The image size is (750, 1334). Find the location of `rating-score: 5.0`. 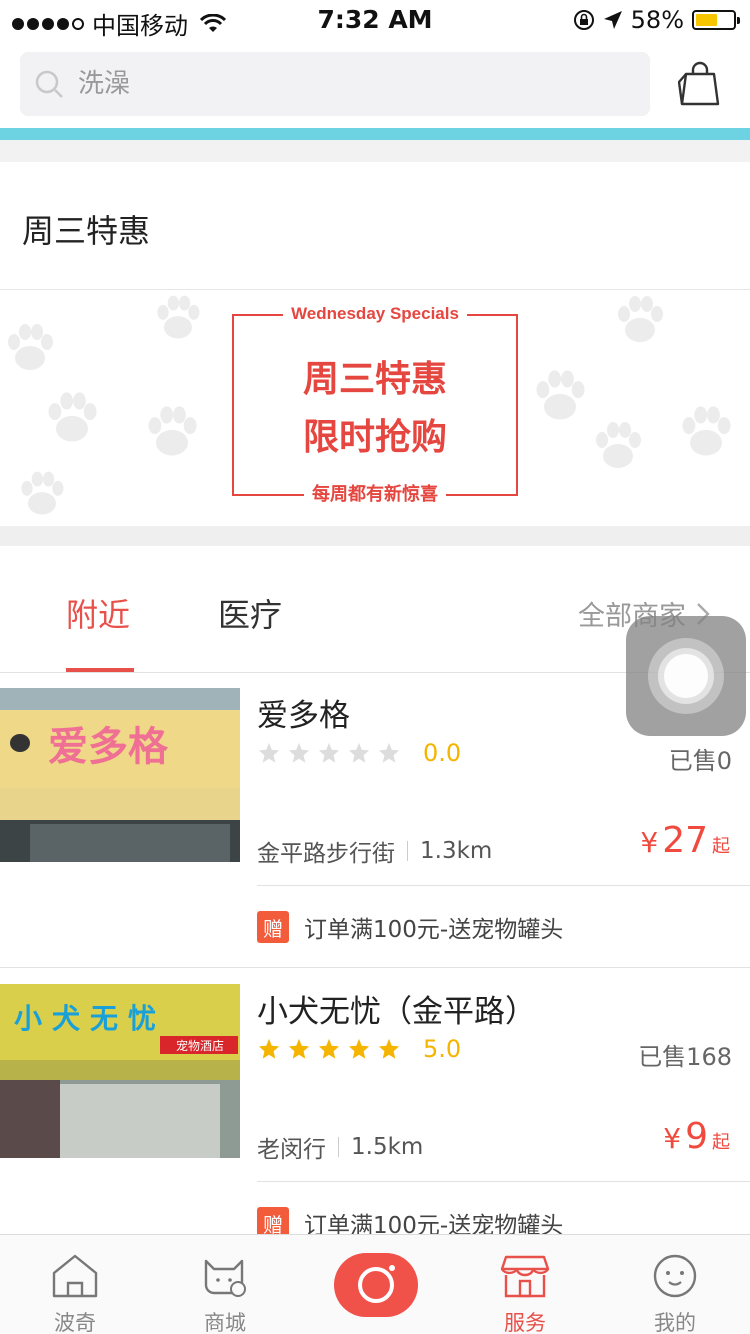

rating-score: 5.0 is located at coordinates (442, 1049).